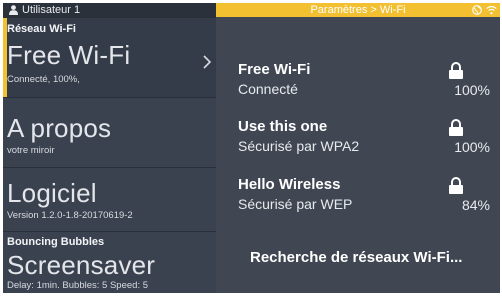 Image resolution: width=502 pixels, height=297 pixels. Describe the element at coordinates (363, 199) in the screenshot. I see `network-item-2: Hello Wireless Sécurisé par WEP 84%` at that location.